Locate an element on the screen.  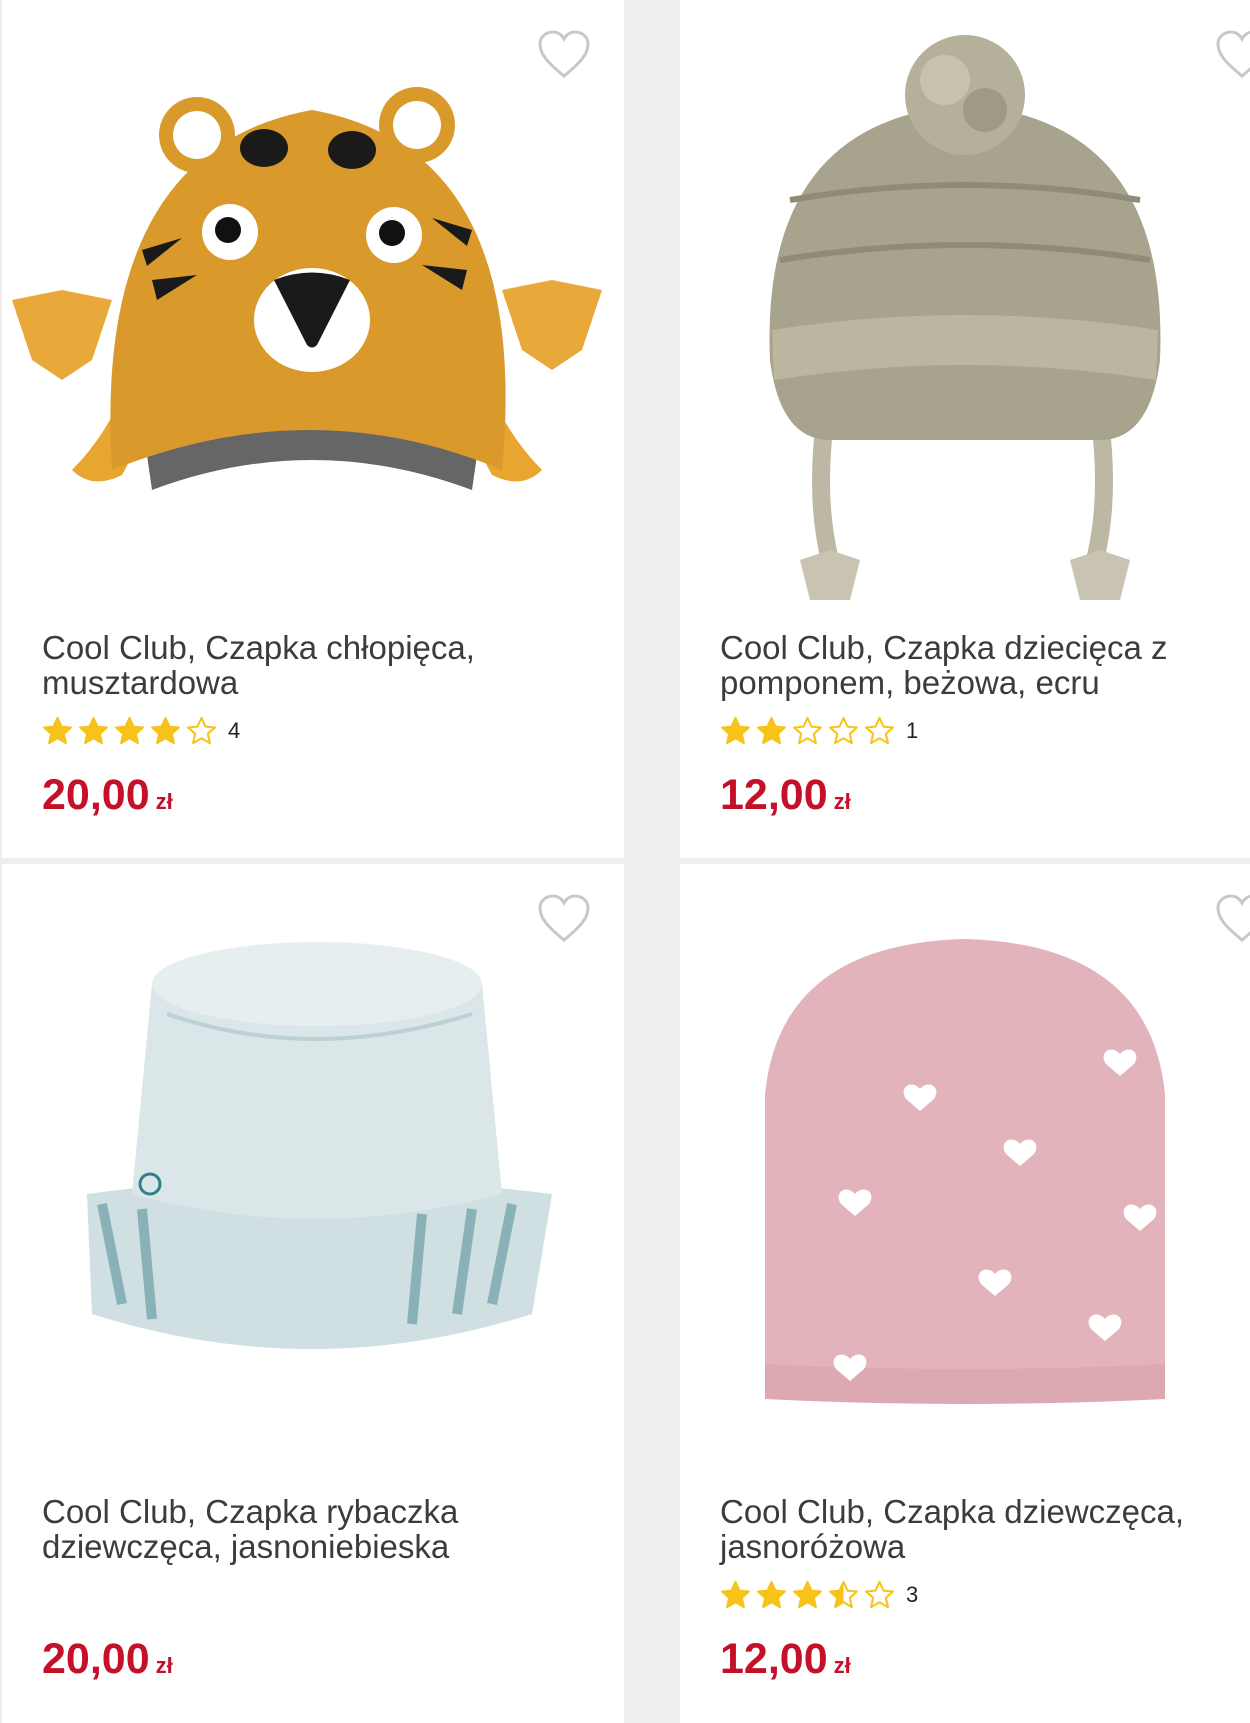
rating: 1 is located at coordinates (819, 731).